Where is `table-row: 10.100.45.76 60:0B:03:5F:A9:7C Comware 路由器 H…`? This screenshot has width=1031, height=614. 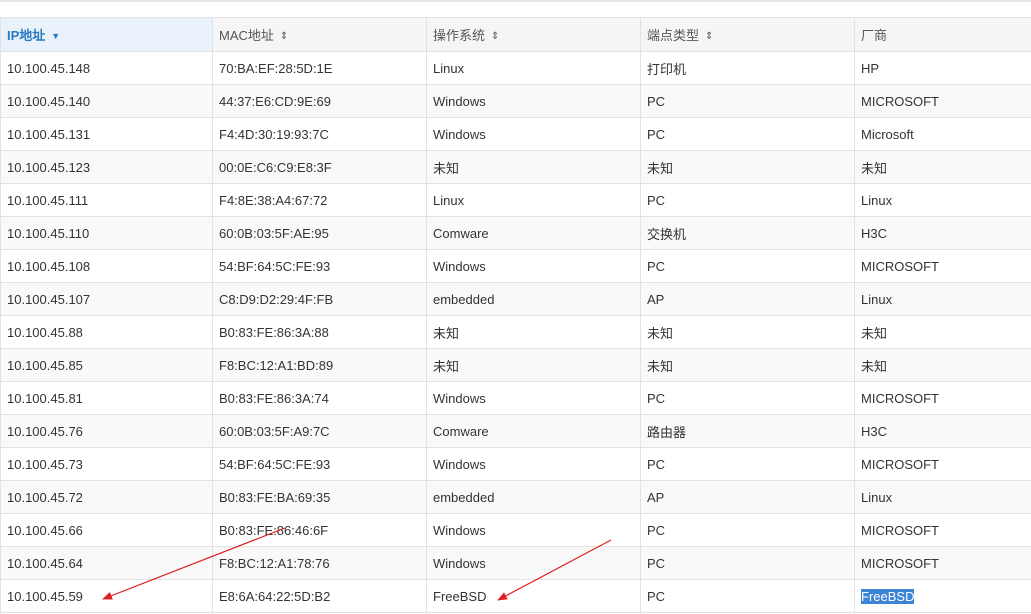 table-row: 10.100.45.76 60:0B:03:5F:A9:7C Comware 路由器 H… is located at coordinates (515, 431).